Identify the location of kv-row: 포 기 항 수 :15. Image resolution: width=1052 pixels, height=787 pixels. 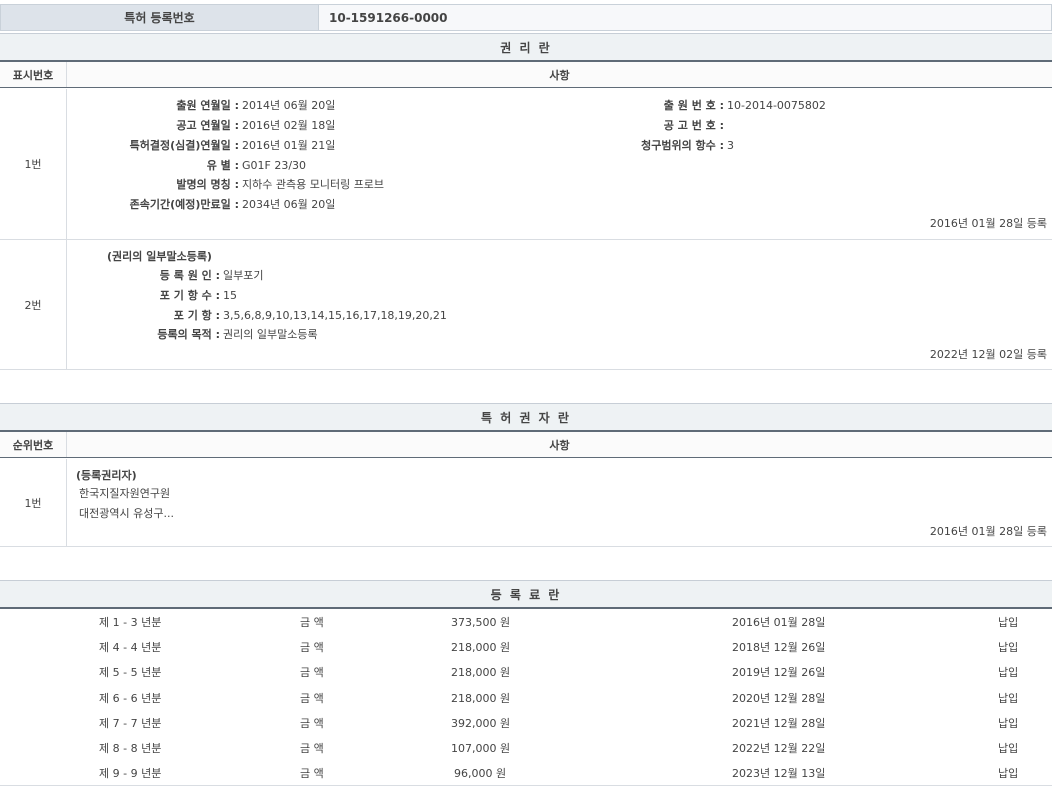
(152, 295).